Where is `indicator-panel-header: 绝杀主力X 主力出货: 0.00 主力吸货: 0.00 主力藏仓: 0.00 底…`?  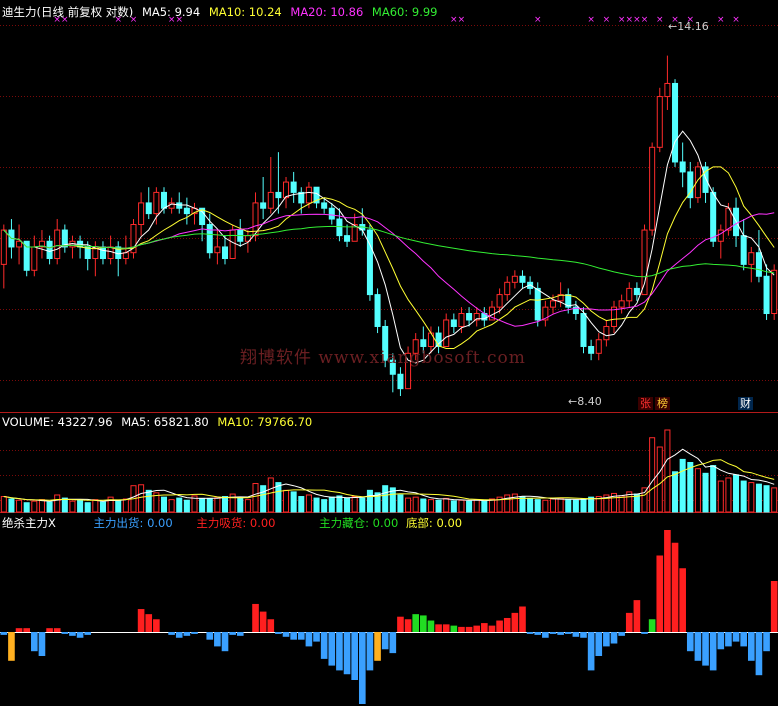 indicator-panel-header: 绝杀主力X 主力出货: 0.00 主力吸货: 0.00 主力藏仓: 0.00 底… is located at coordinates (234, 523).